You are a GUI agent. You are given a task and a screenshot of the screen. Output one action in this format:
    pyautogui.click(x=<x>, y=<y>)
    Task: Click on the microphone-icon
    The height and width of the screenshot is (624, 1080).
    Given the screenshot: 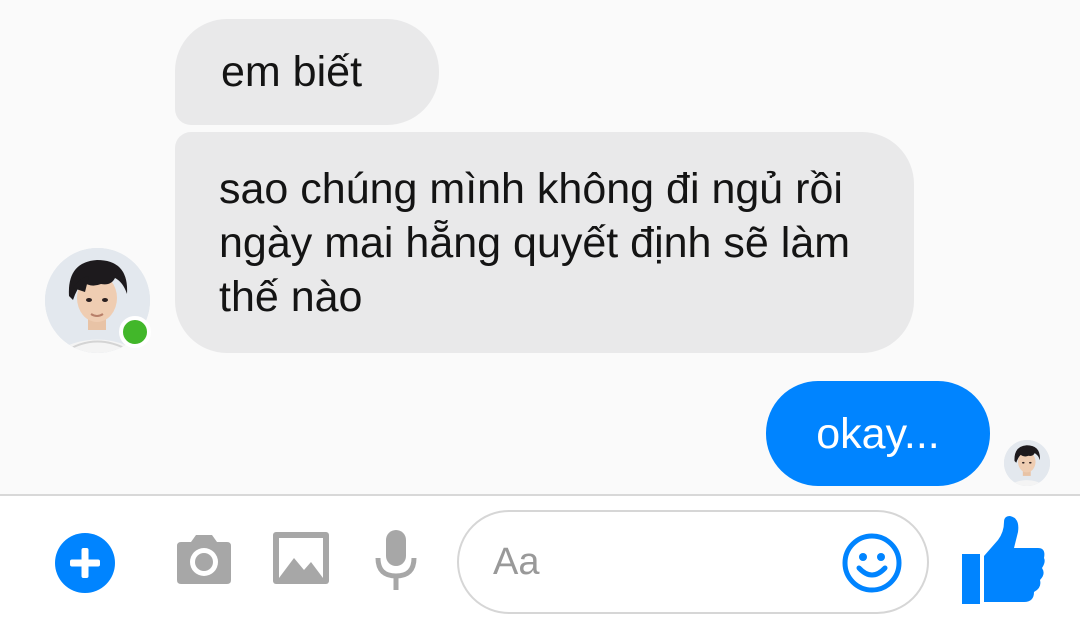 What is the action you would take?
    pyautogui.click(x=396, y=561)
    